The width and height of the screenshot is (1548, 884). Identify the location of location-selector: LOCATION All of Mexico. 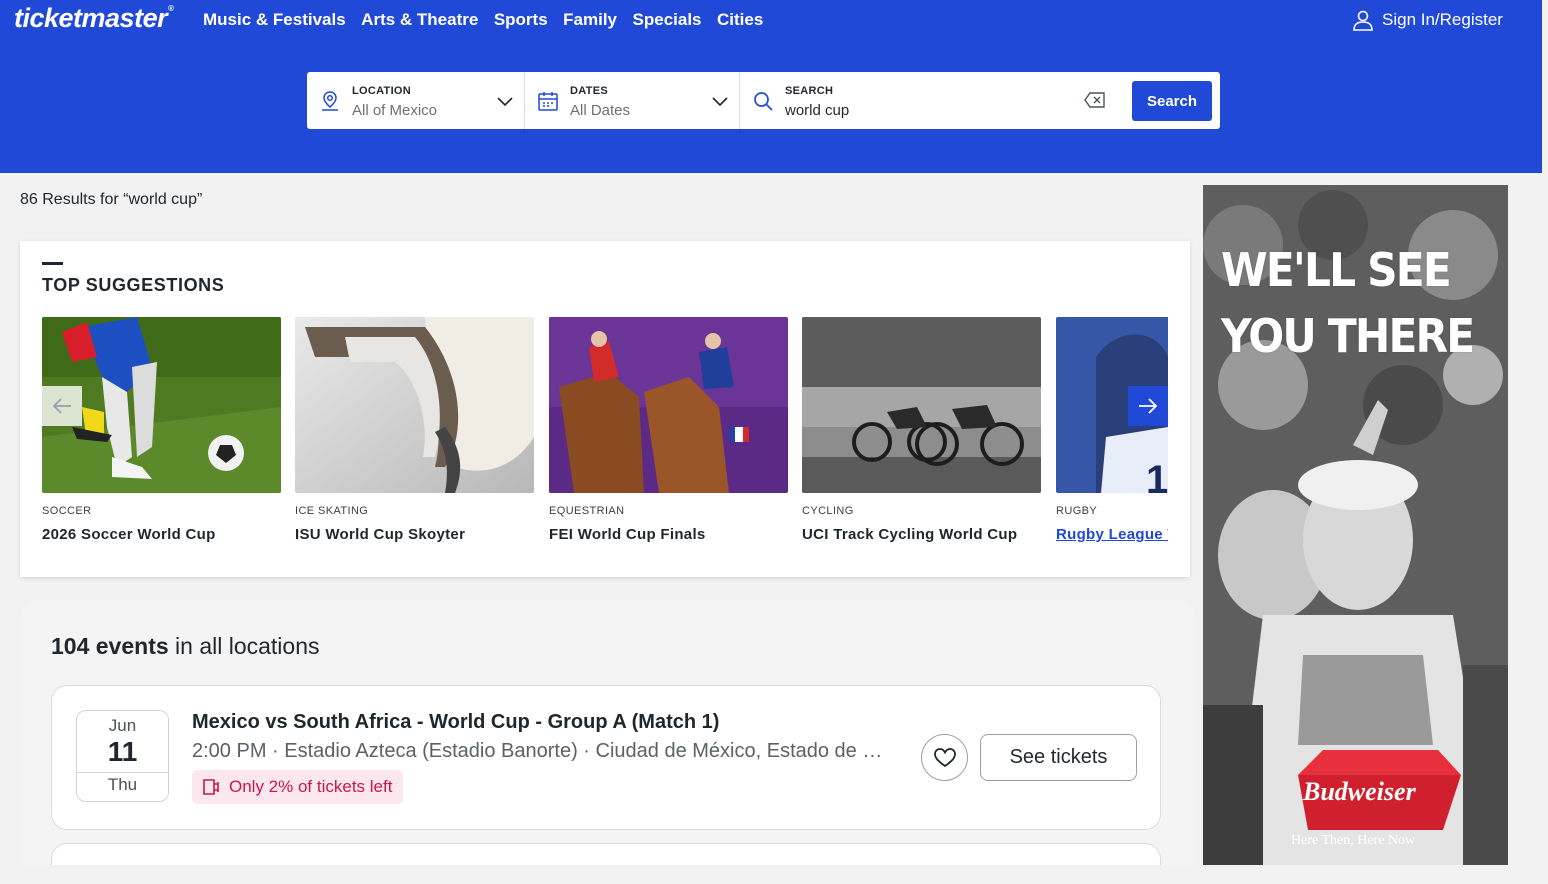
(416, 100).